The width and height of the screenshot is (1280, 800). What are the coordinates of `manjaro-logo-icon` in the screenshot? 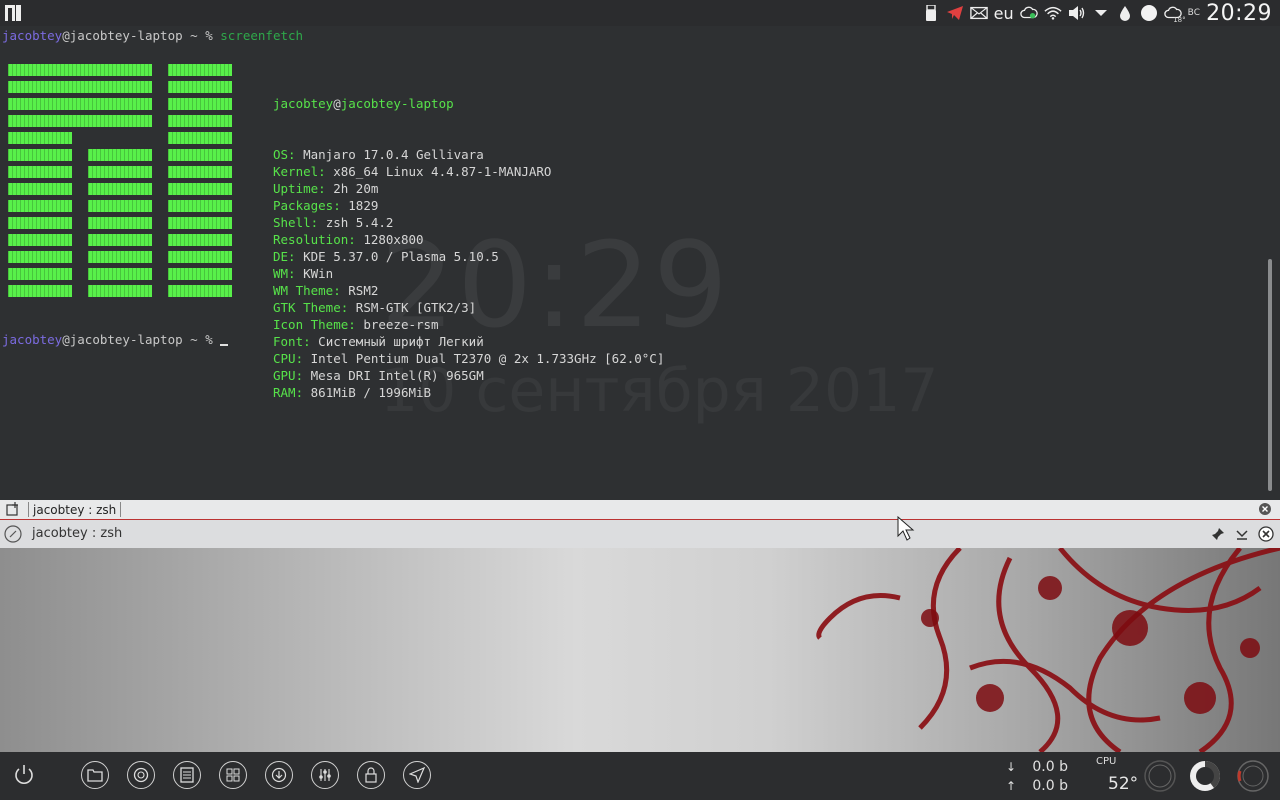 It's located at (13, 13).